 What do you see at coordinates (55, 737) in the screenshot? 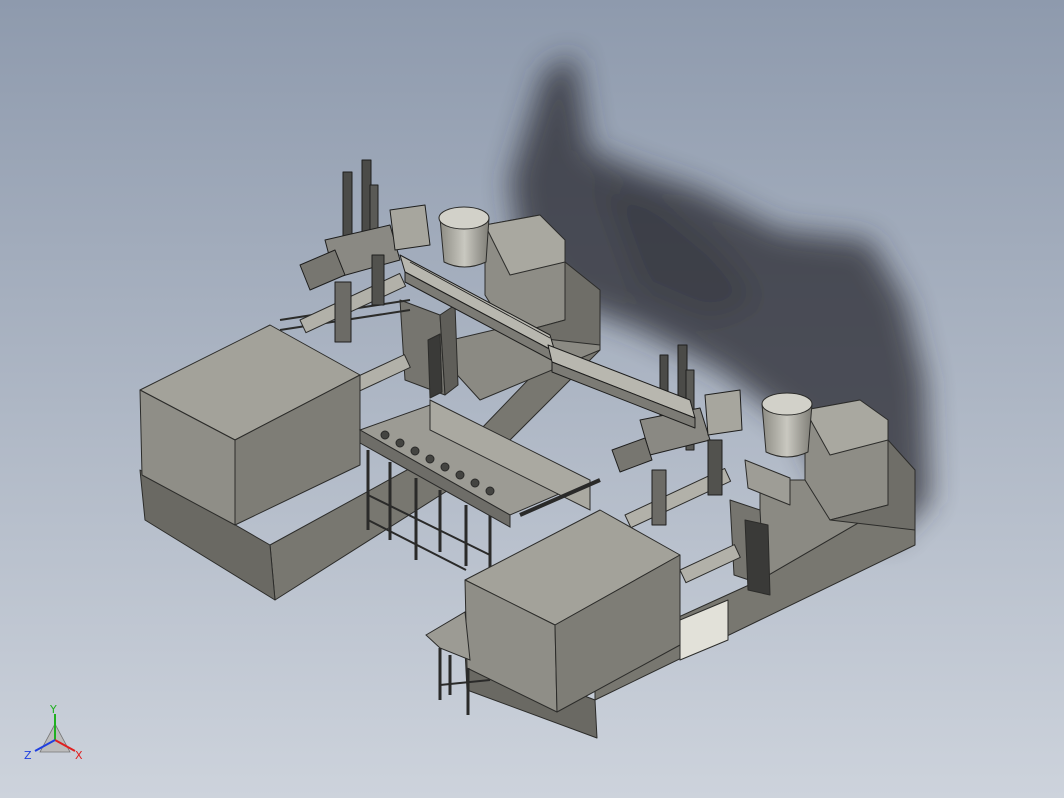
I see `orientation-triad: Y X Z` at bounding box center [55, 737].